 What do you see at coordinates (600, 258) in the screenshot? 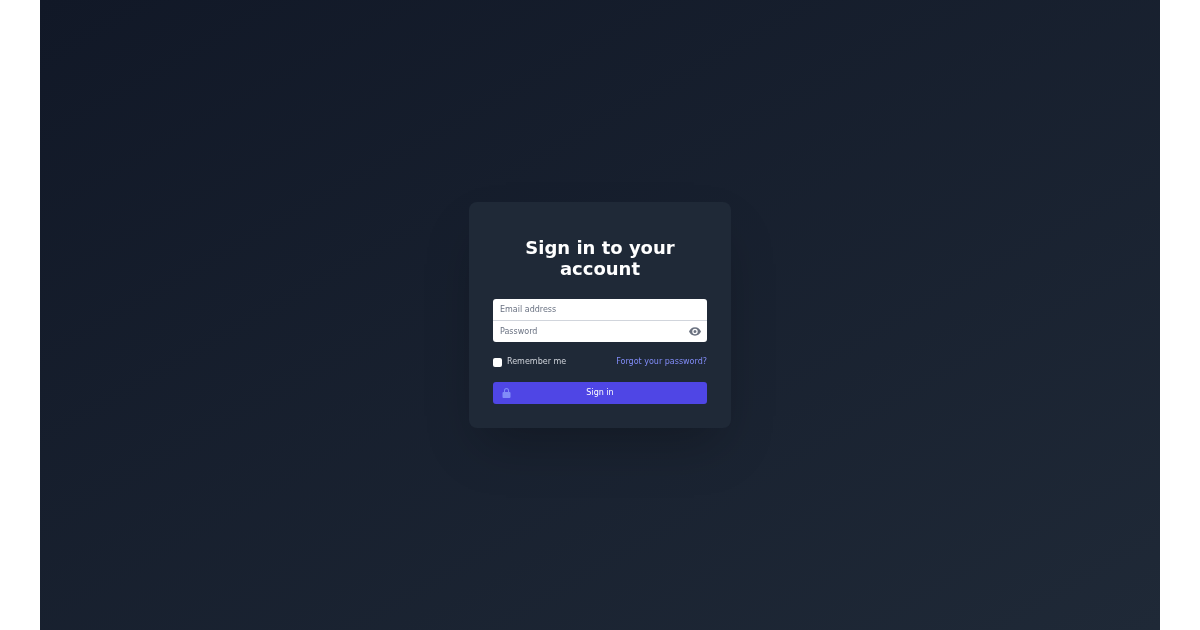
I see `card-title: Sign in to your account` at bounding box center [600, 258].